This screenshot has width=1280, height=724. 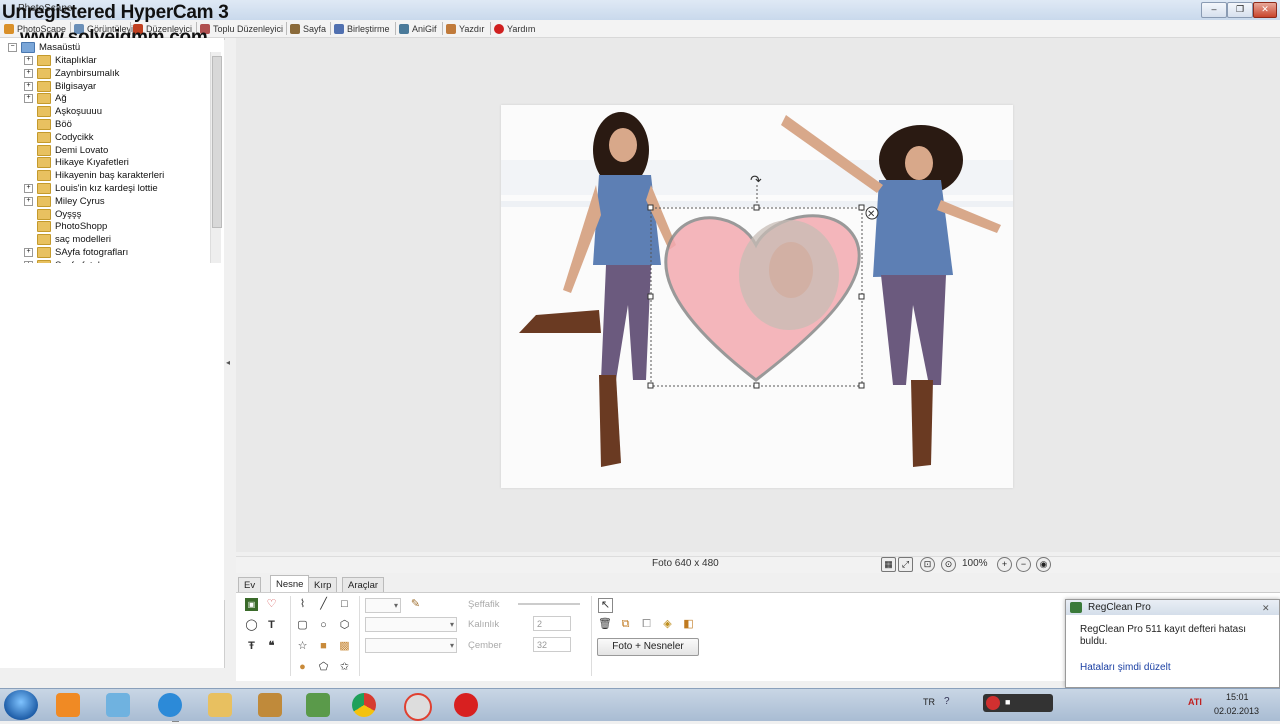 What do you see at coordinates (1266, 608) in the screenshot?
I see `close-icon: ✕` at bounding box center [1266, 608].